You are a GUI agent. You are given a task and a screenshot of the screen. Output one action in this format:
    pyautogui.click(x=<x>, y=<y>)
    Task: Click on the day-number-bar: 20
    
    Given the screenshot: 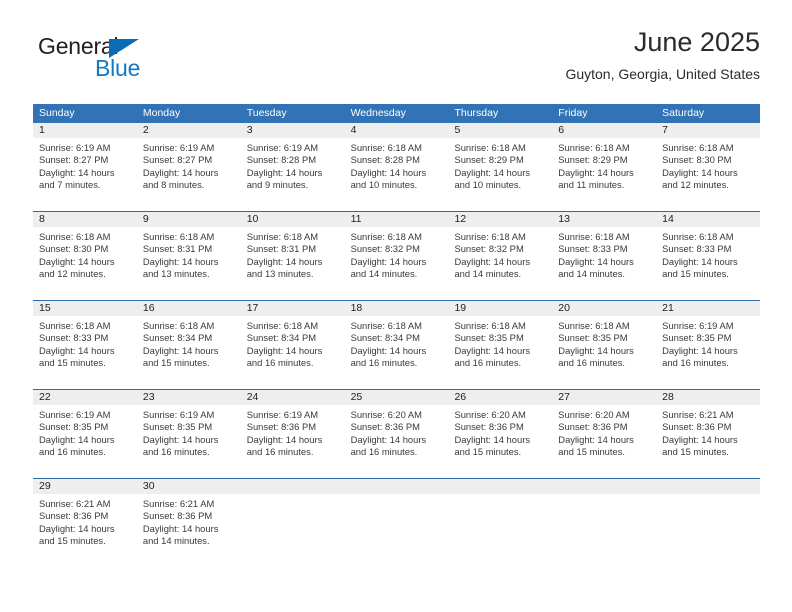 What is the action you would take?
    pyautogui.click(x=604, y=308)
    